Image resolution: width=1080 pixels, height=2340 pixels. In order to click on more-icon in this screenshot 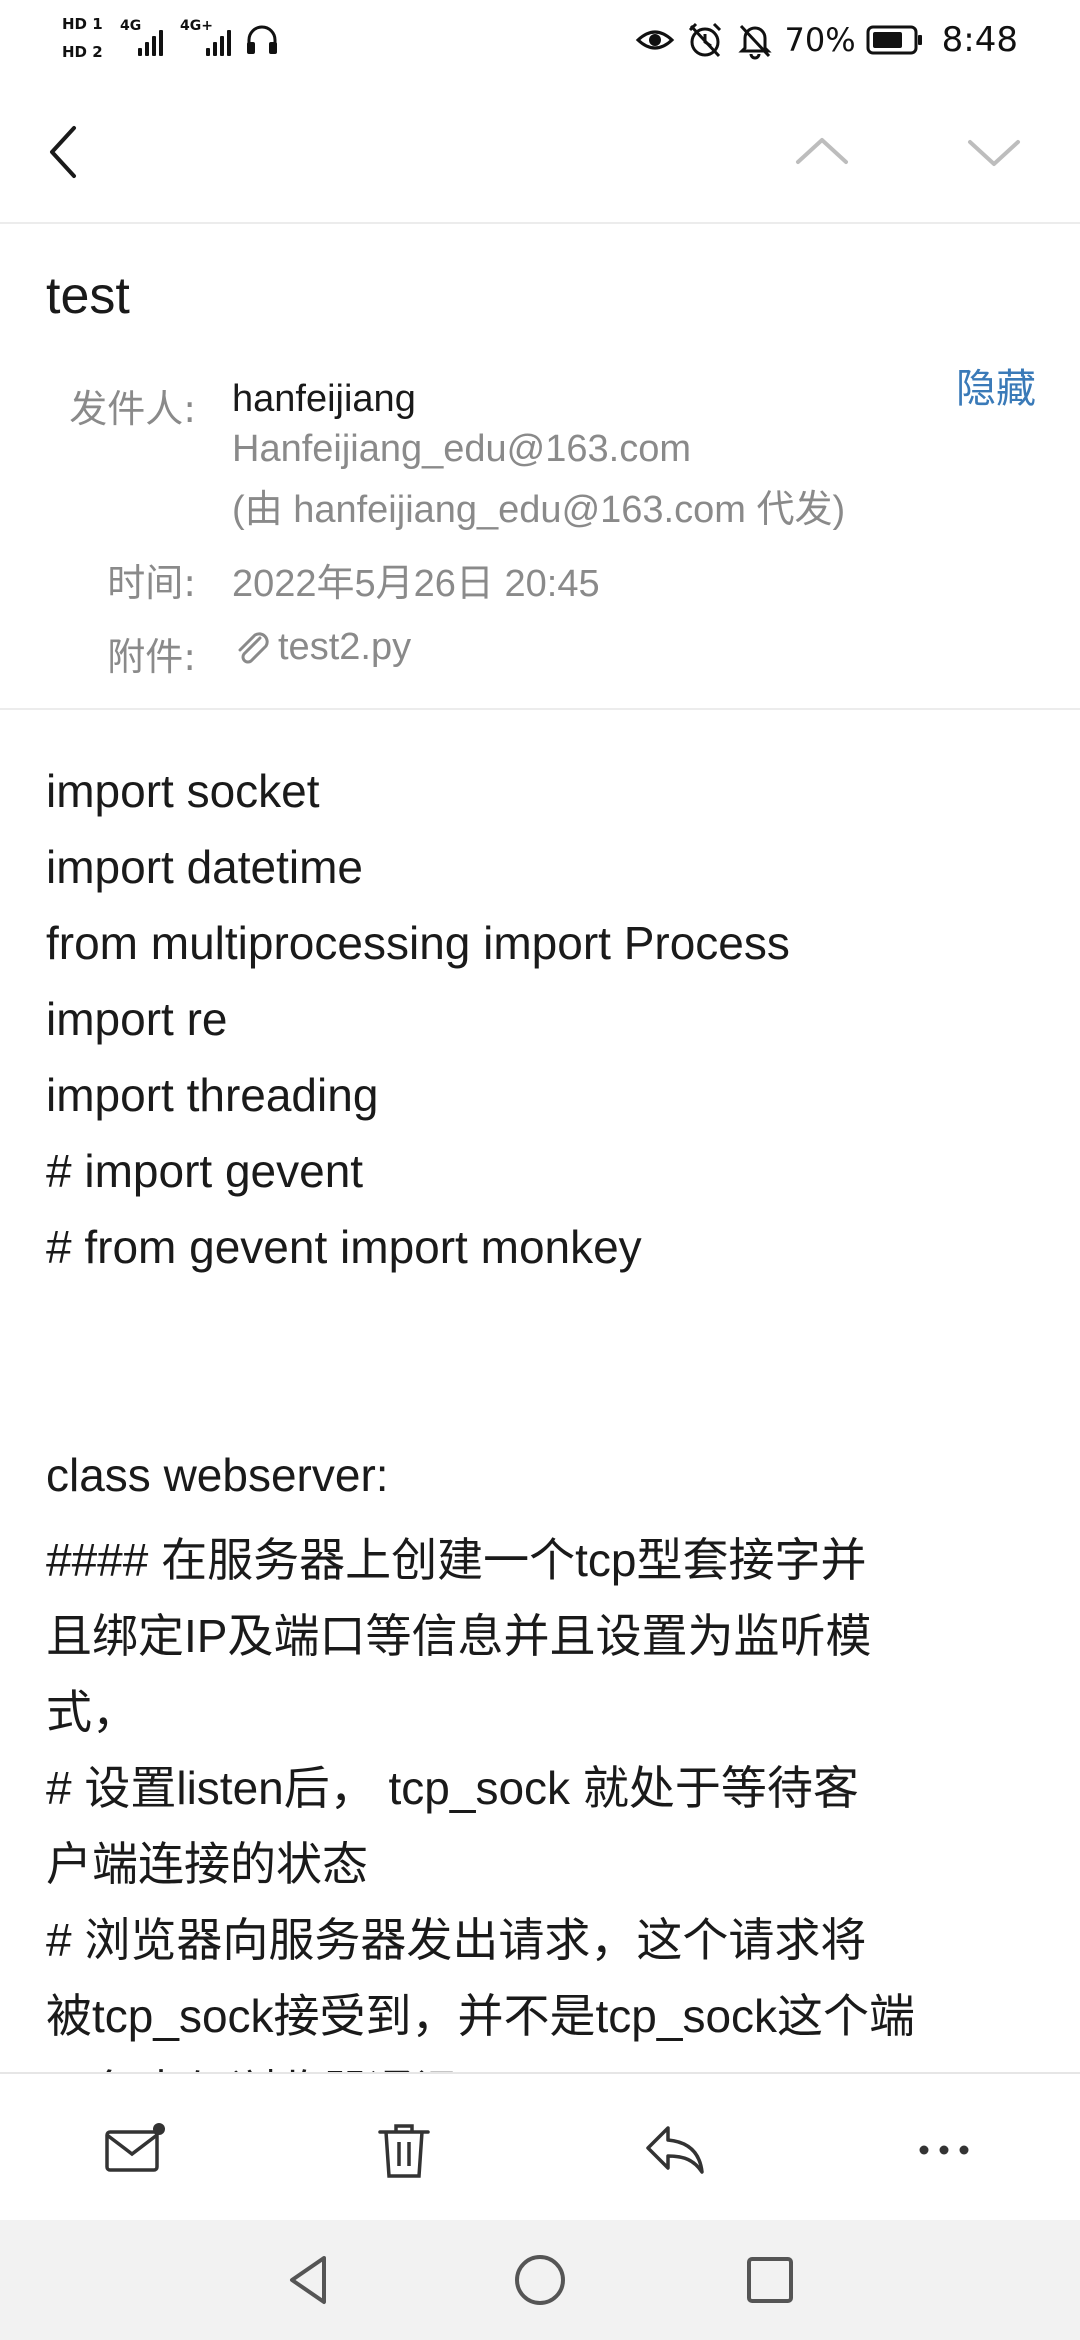, I will do `click(944, 2150)`.